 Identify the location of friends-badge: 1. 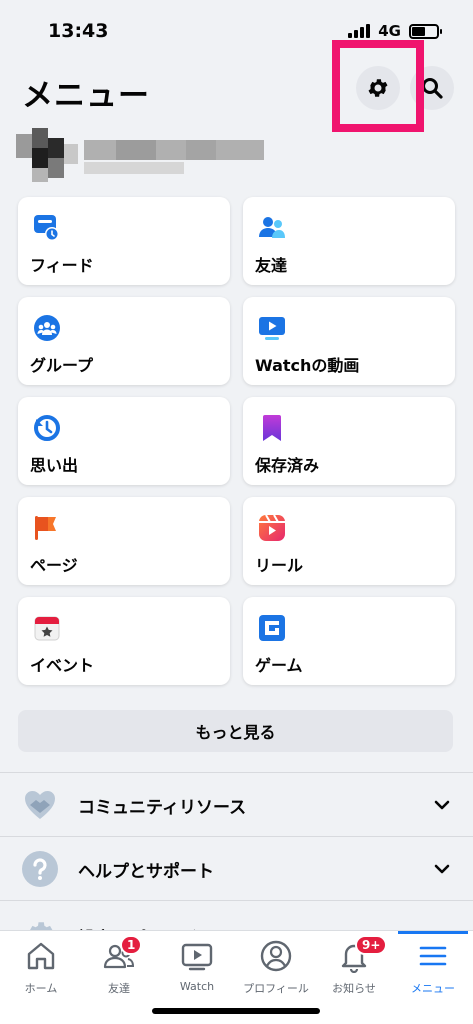
(131, 945).